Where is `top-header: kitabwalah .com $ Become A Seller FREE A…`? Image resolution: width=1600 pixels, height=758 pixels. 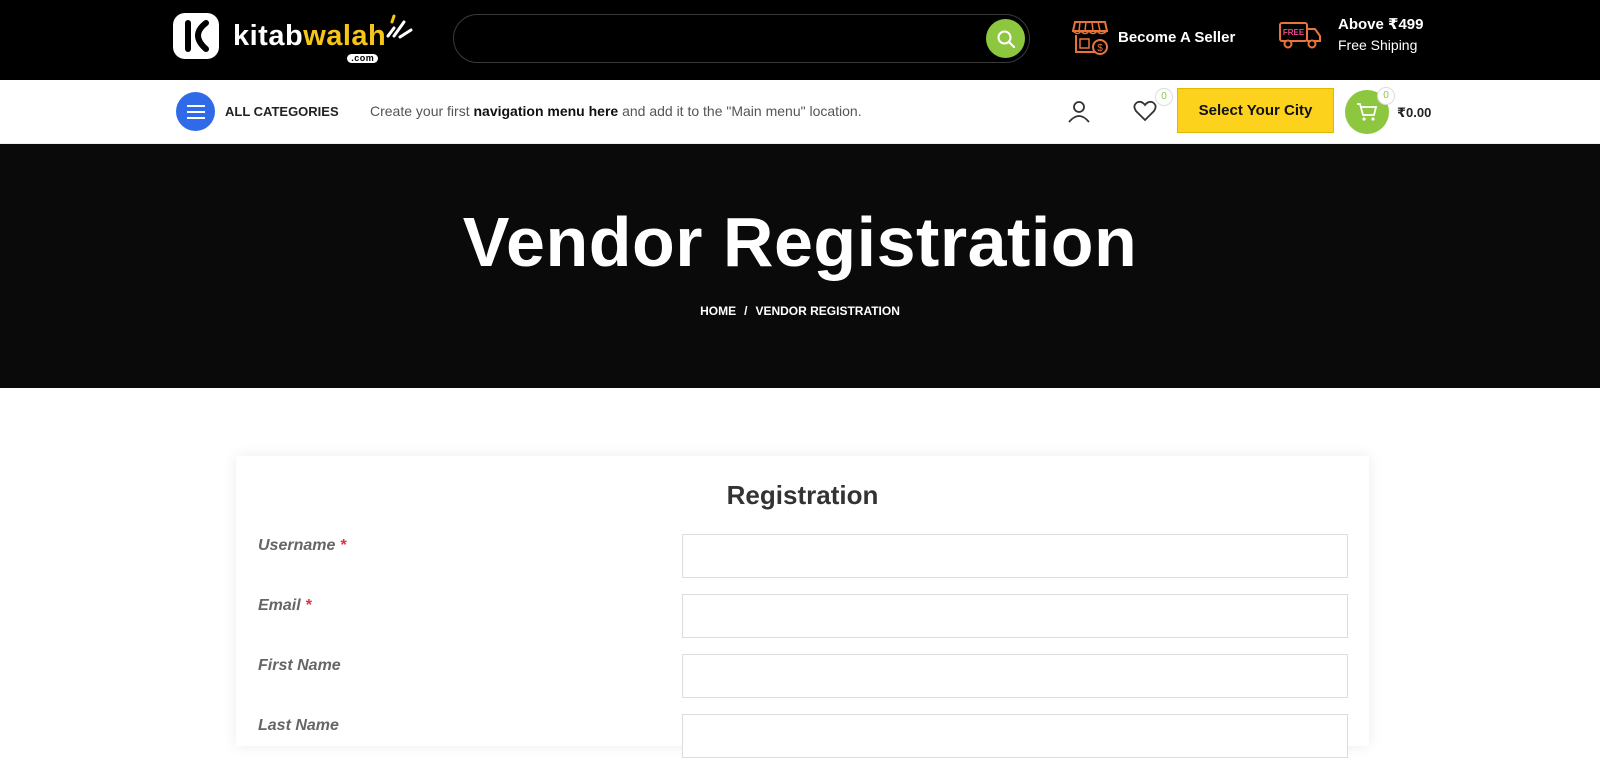 top-header: kitabwalah .com $ Become A Seller FREE A… is located at coordinates (800, 40).